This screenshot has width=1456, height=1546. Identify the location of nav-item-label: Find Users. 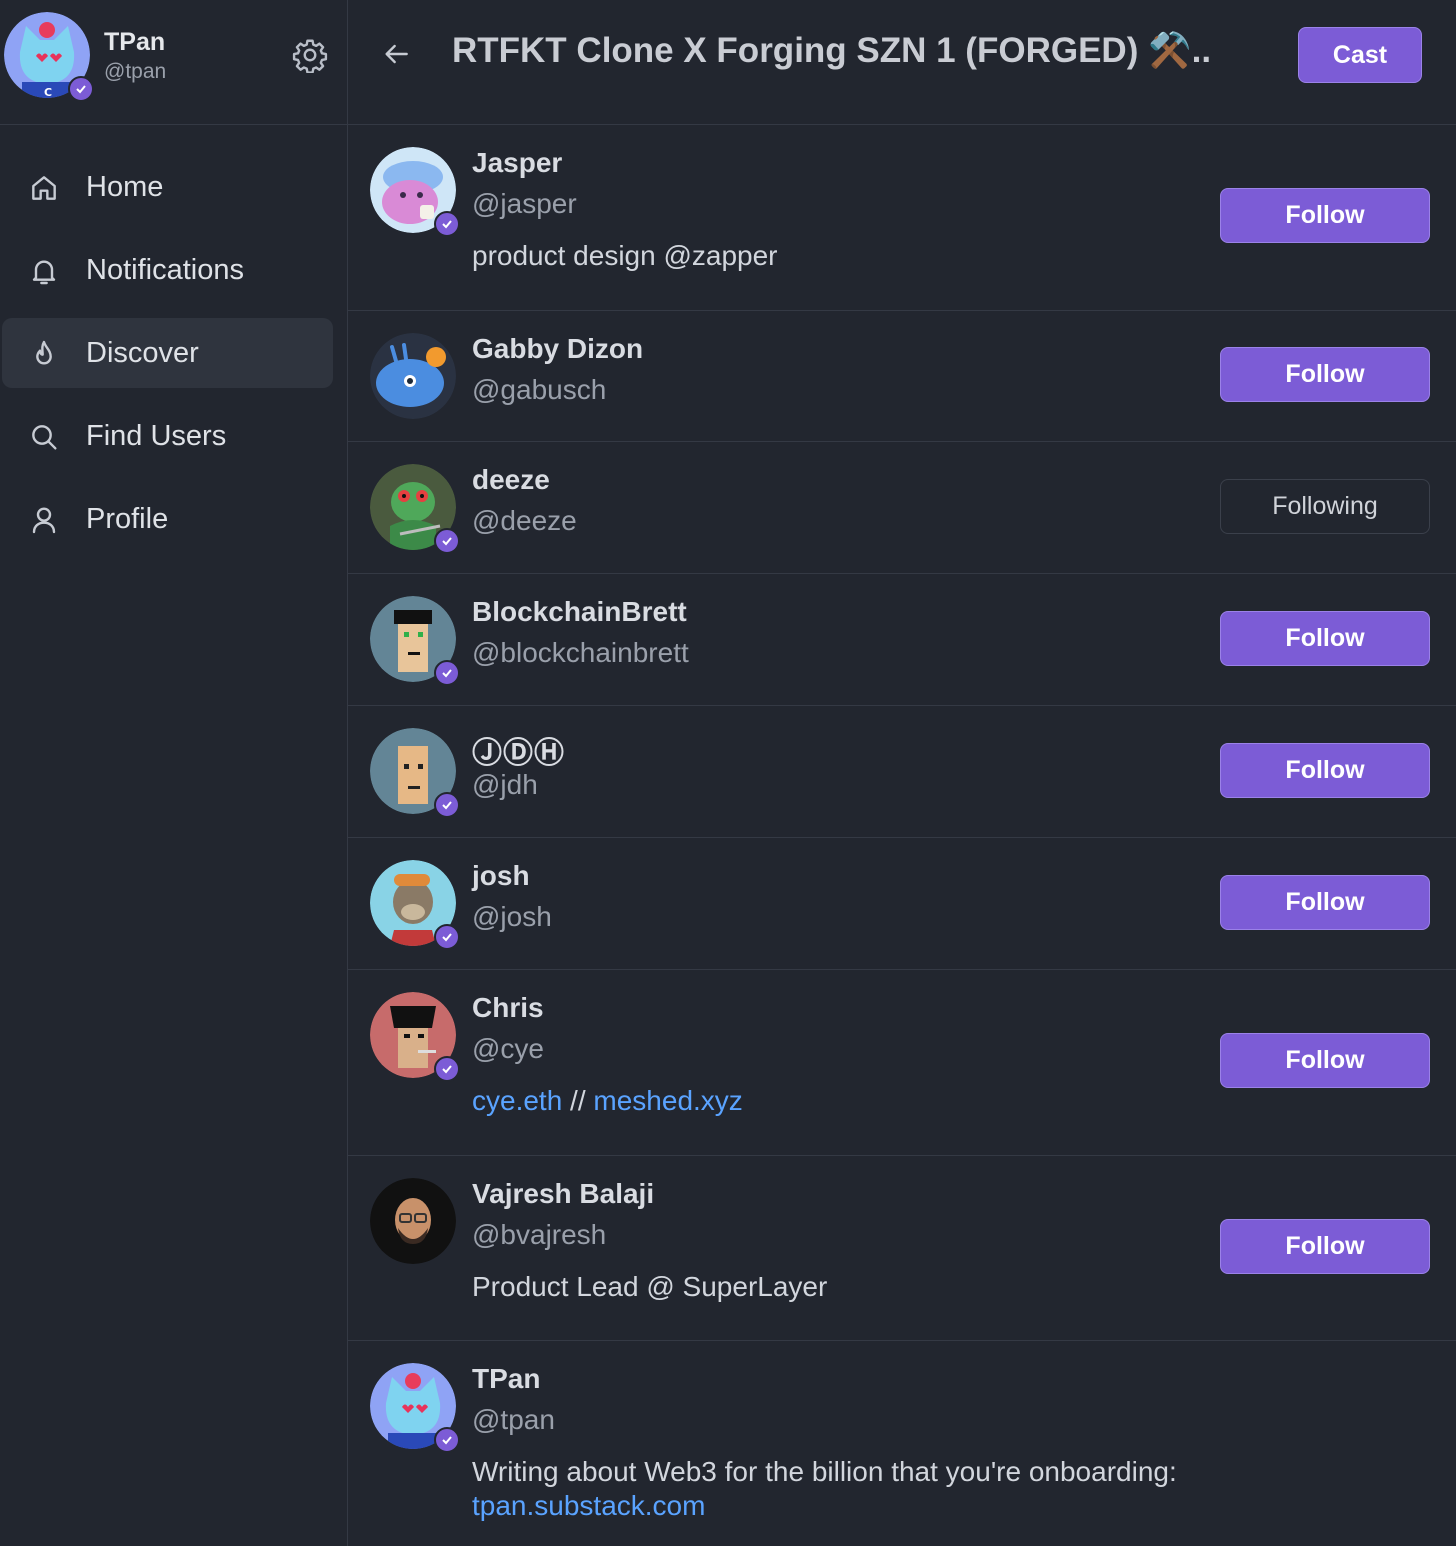
(156, 435).